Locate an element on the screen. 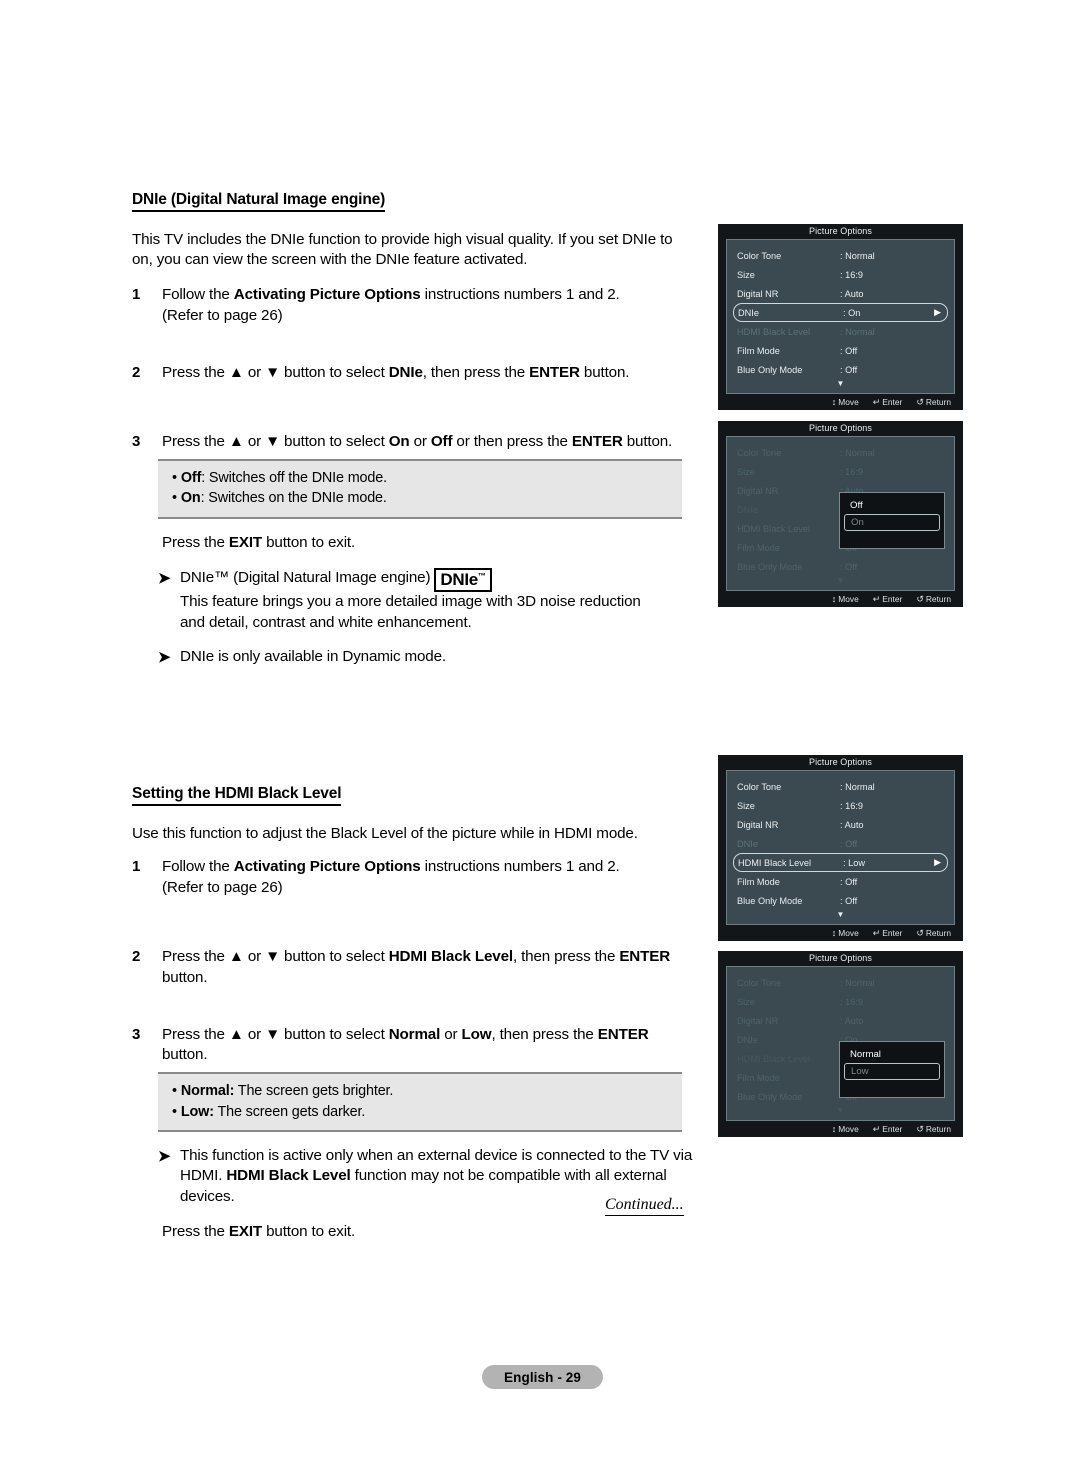 The width and height of the screenshot is (1080, 1474). note-bullet: • On: Switches on the DNIe mode. is located at coordinates (279, 498).